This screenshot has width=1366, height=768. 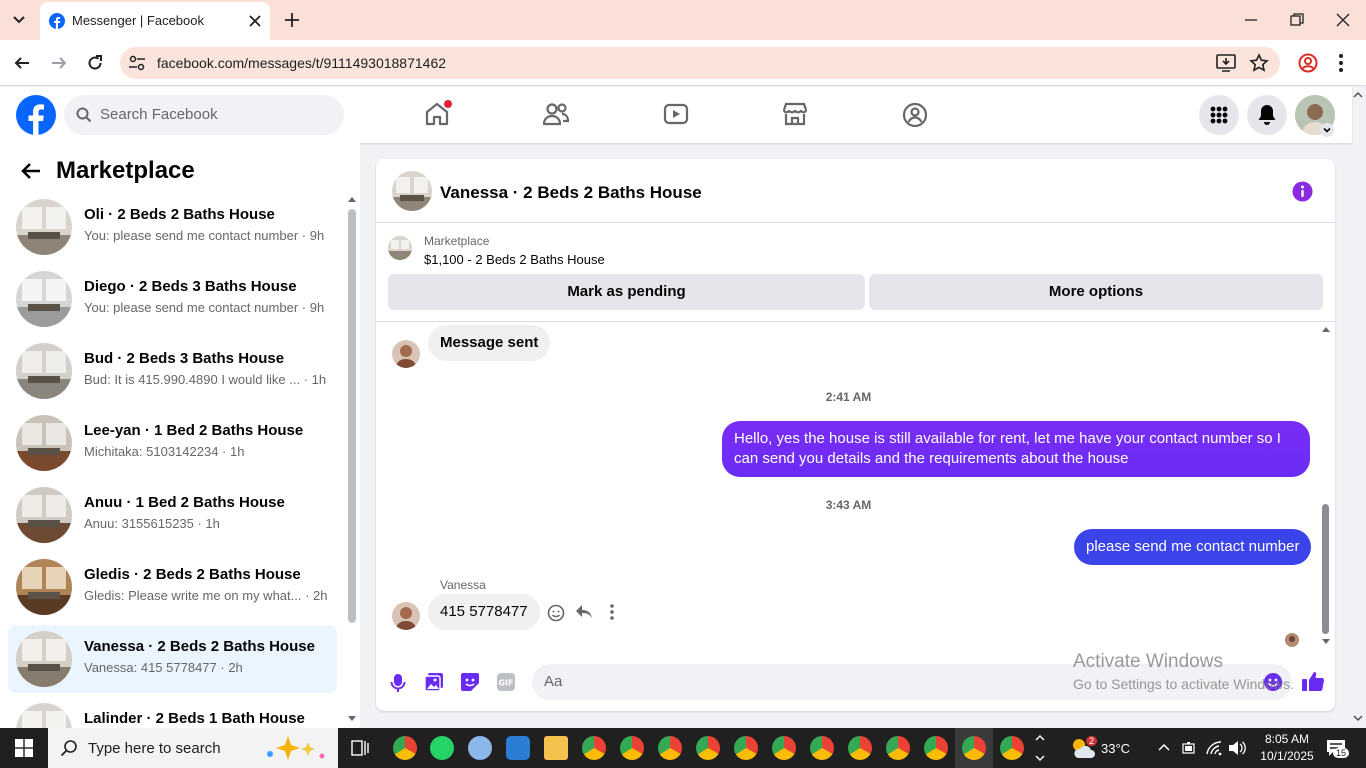 I want to click on nav-watch-icon, so click(x=676, y=114).